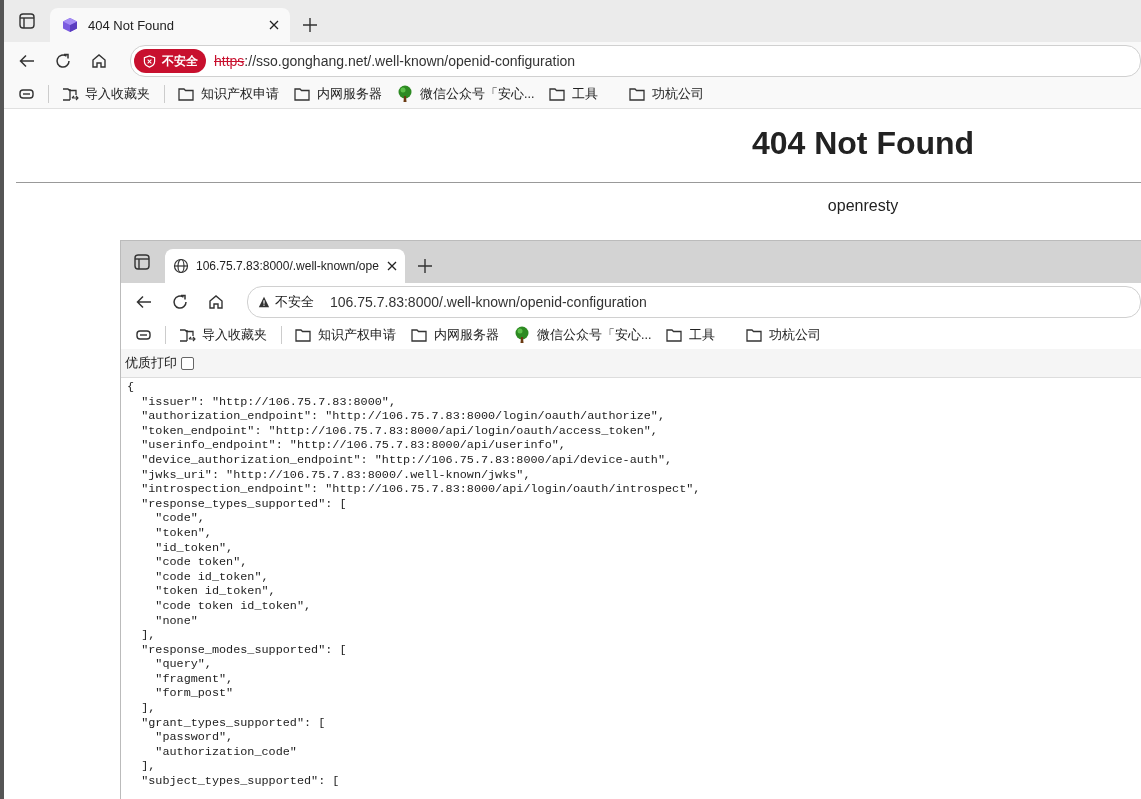 This screenshot has width=1141, height=799. Describe the element at coordinates (181, 266) in the screenshot. I see `globe-icon` at that location.